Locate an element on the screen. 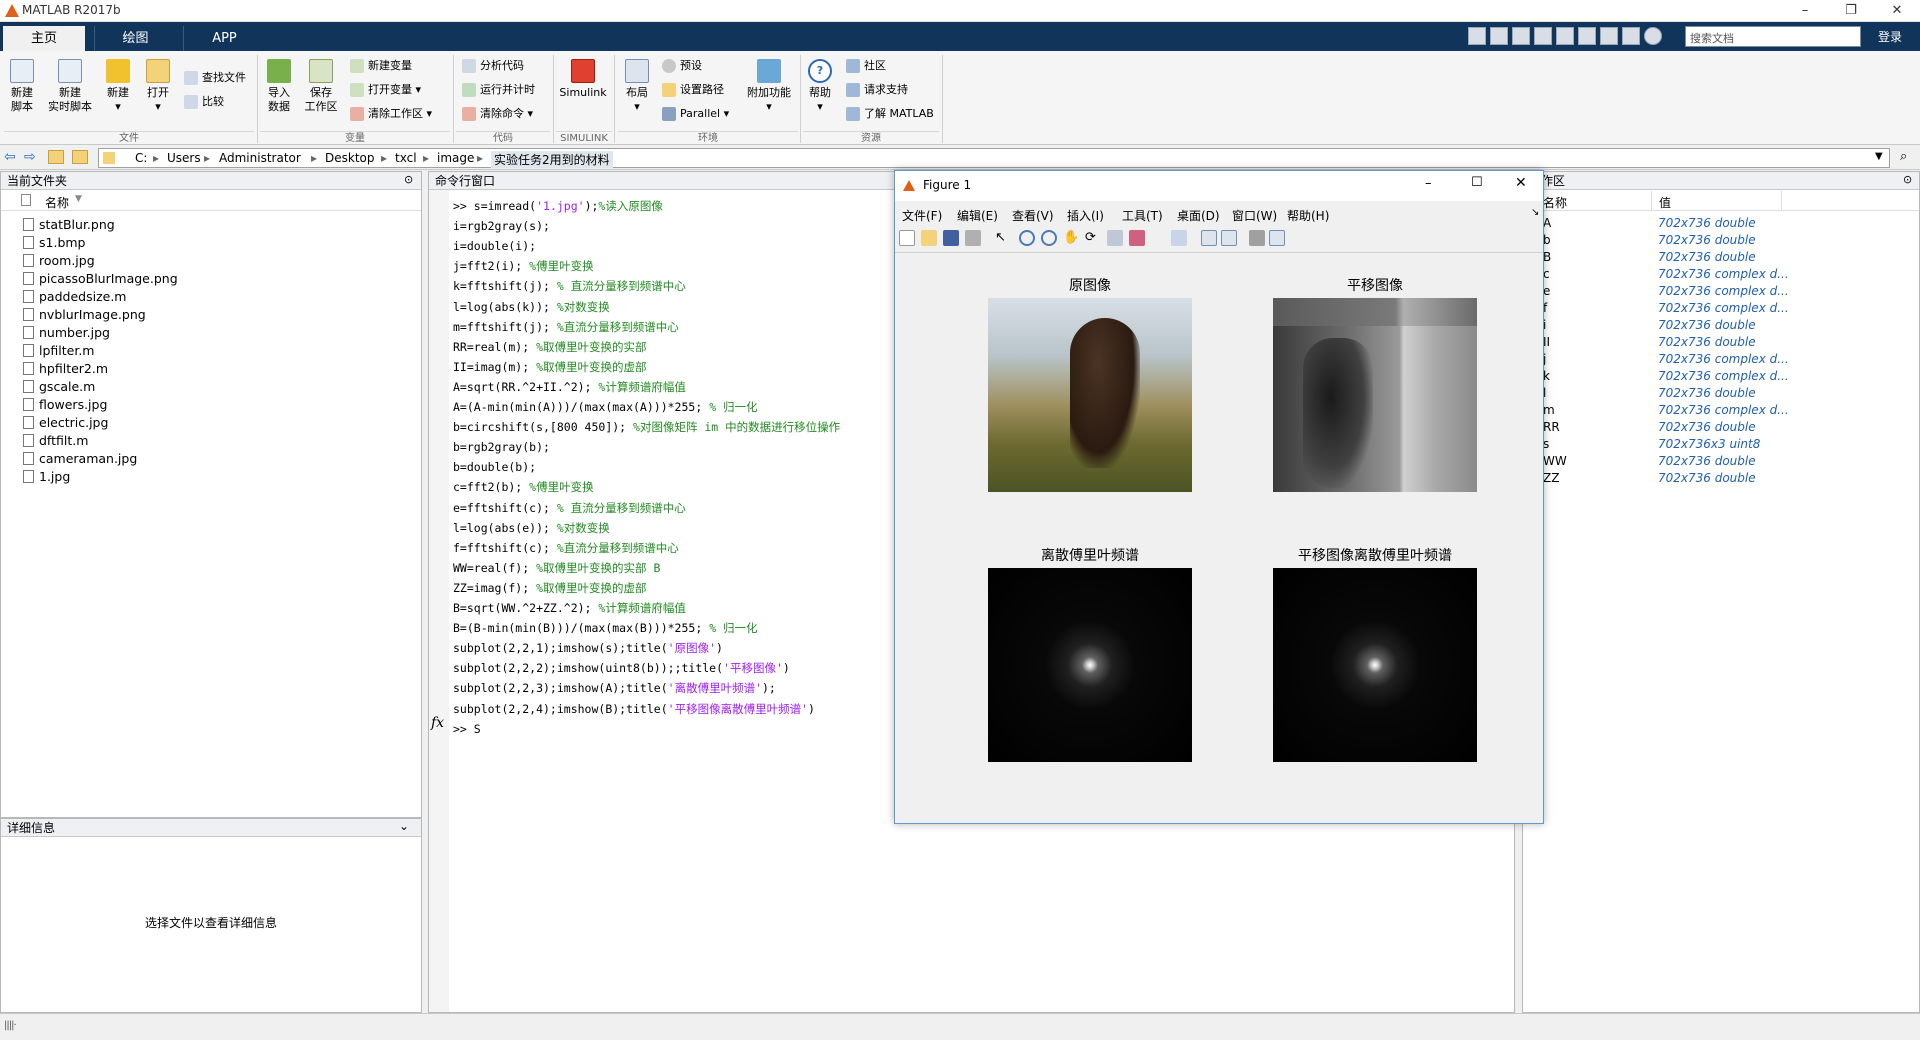 The height and width of the screenshot is (1040, 1920). breadcrumb: Users is located at coordinates (184, 158).